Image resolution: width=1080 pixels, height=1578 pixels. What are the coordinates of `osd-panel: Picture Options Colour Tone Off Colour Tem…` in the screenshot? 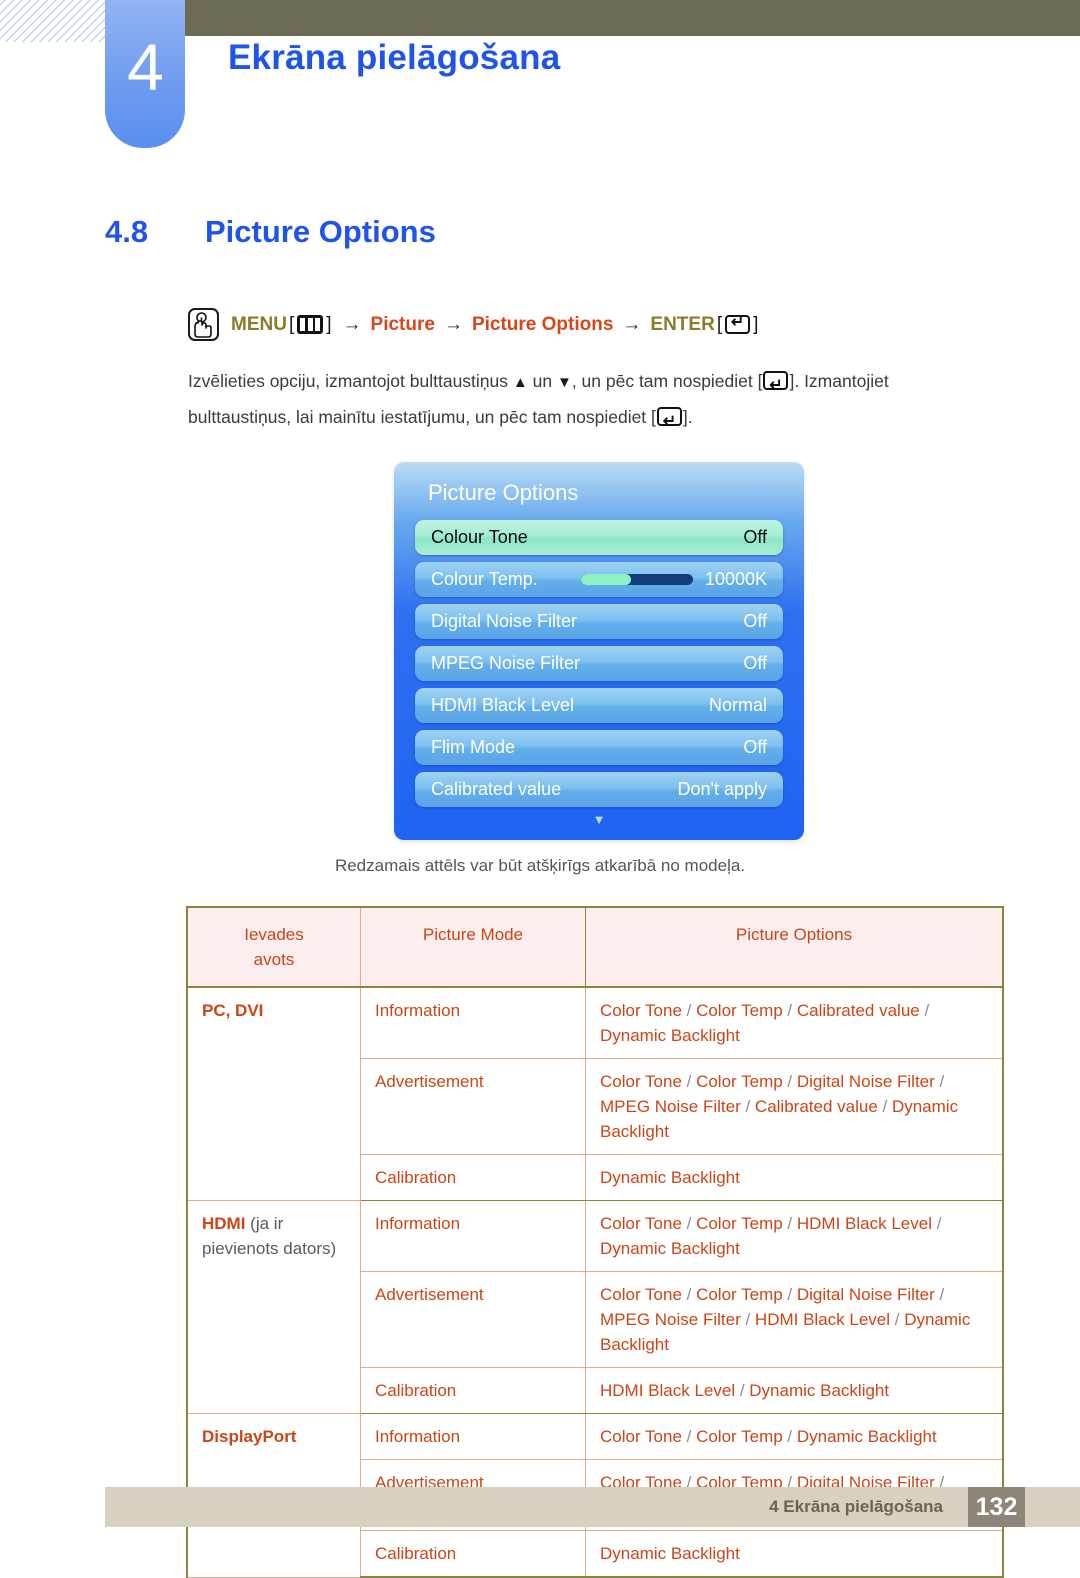 It's located at (599, 651).